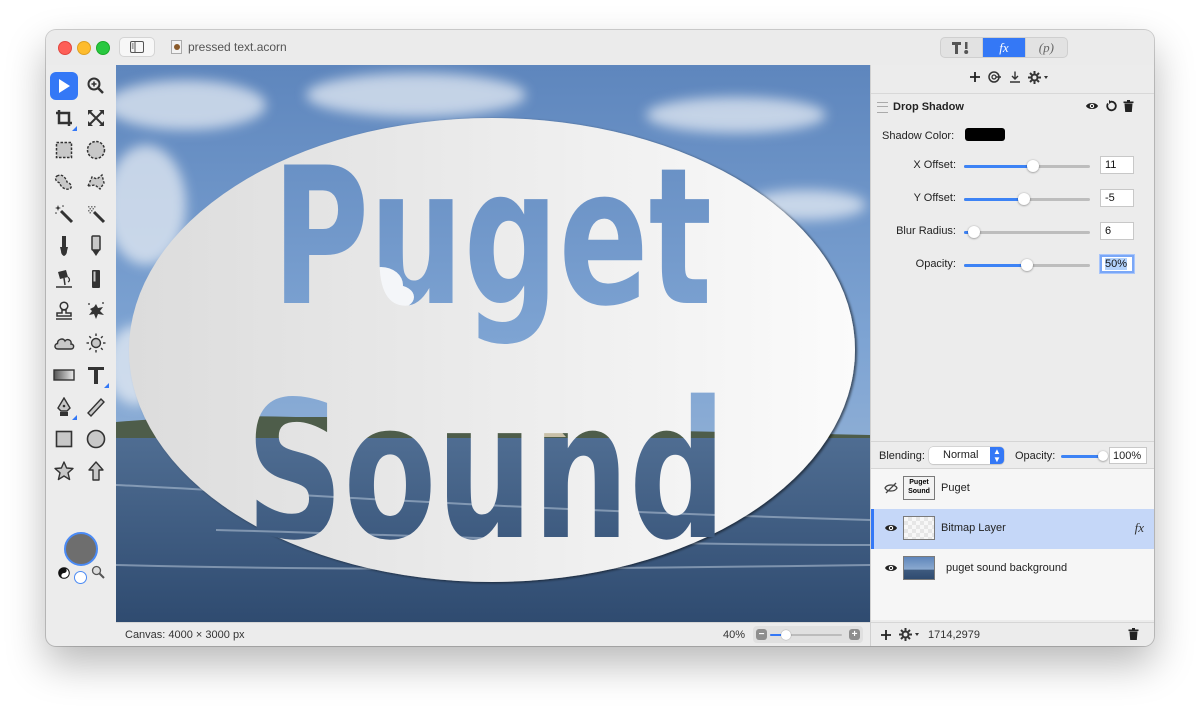 The width and height of the screenshot is (1200, 710). I want to click on blur-radius-row: Blur Radius: 6, so click(1012, 232).